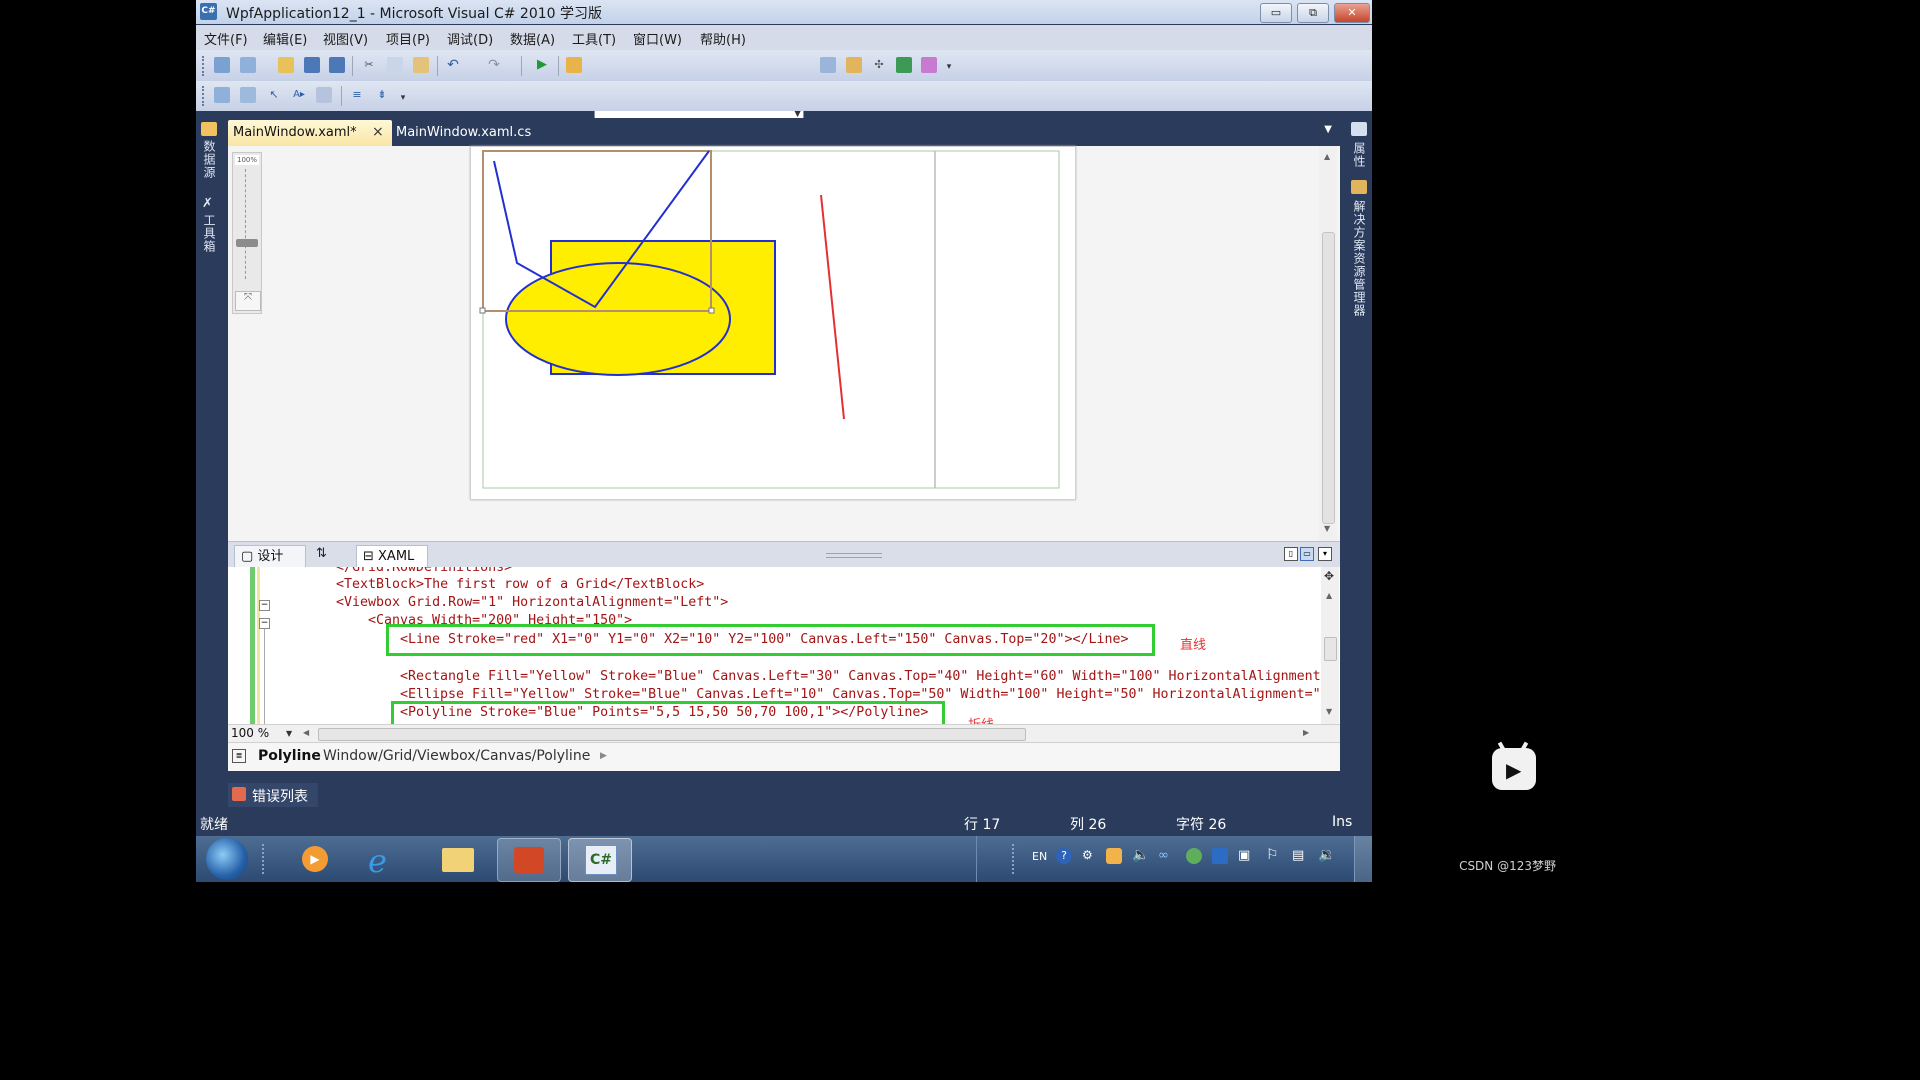 The height and width of the screenshot is (1080, 1920). I want to click on add-item-icon, so click(248, 65).